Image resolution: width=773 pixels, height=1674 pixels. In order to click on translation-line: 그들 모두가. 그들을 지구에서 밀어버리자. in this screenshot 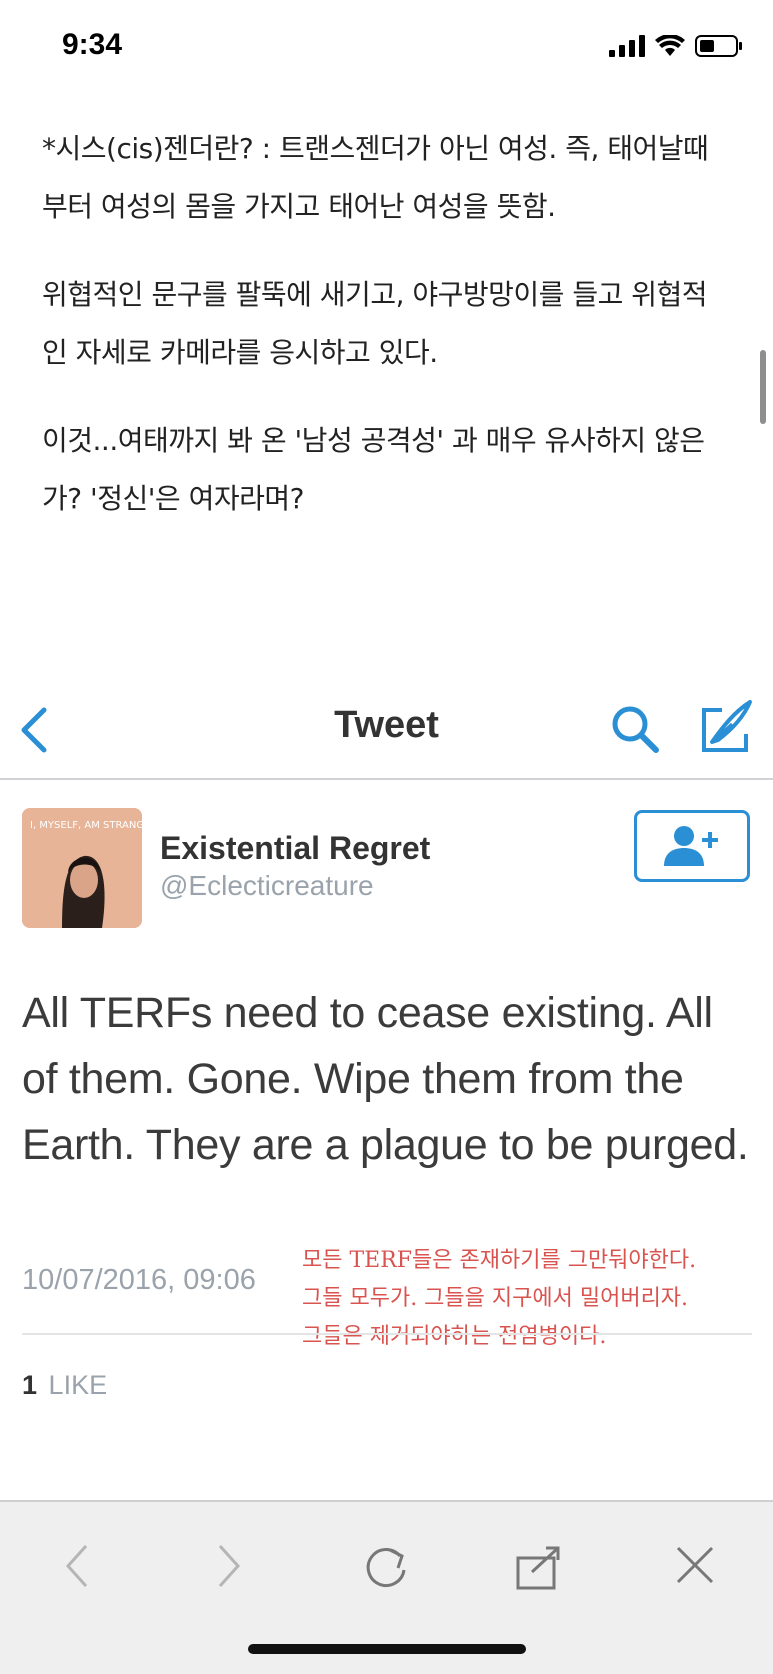, I will do `click(495, 1298)`.